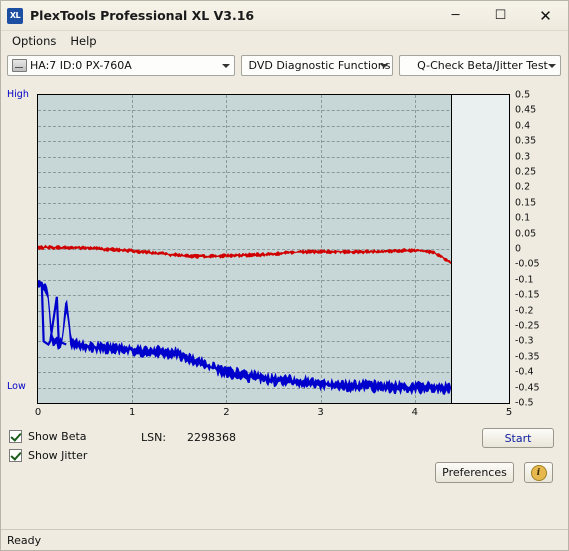  Describe the element at coordinates (527, 357) in the screenshot. I see `y-tick-label: -0.35` at that location.